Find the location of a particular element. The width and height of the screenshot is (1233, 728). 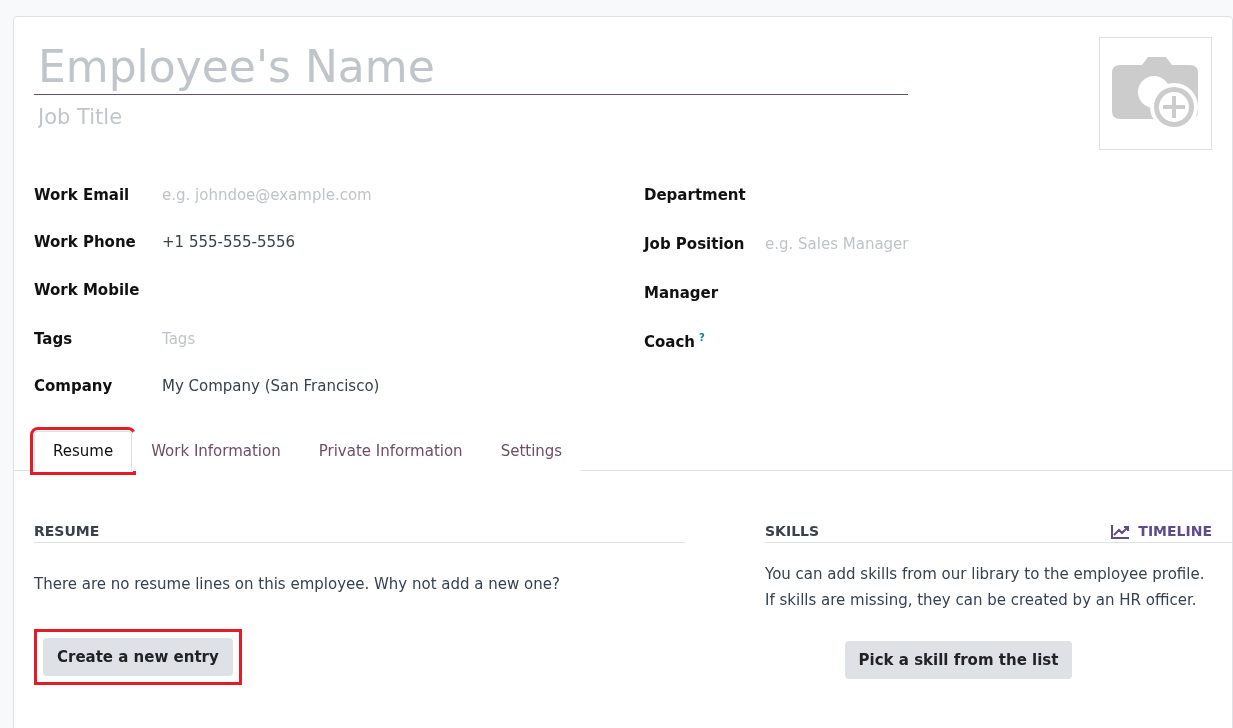

create-entry-button: Create a new entry is located at coordinates (138, 657).